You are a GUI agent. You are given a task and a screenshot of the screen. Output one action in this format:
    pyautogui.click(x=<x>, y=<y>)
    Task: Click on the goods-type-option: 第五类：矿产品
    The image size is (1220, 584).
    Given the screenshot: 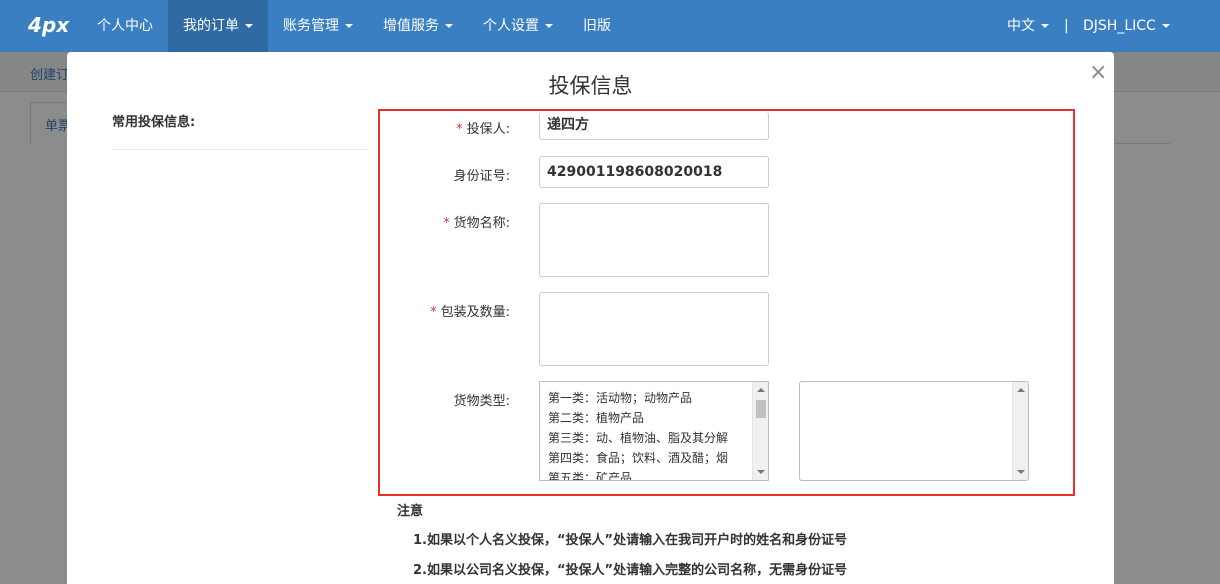 What is the action you would take?
    pyautogui.click(x=590, y=474)
    